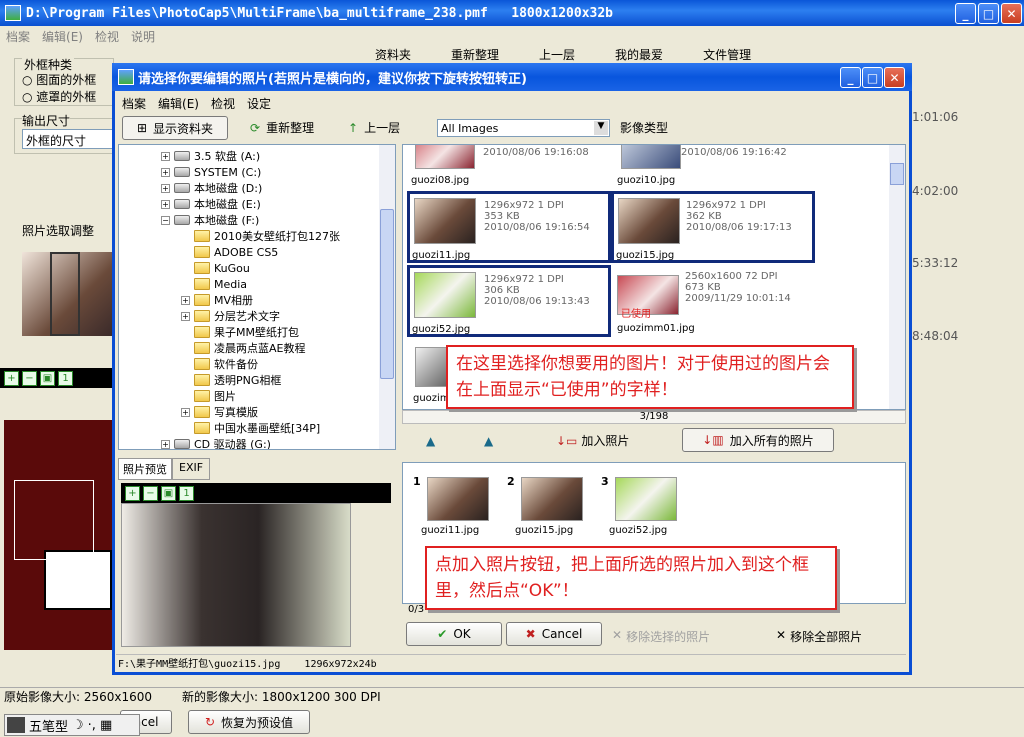  I want to click on selected-photo-item: 1 guozi11.jpg, so click(454, 507).